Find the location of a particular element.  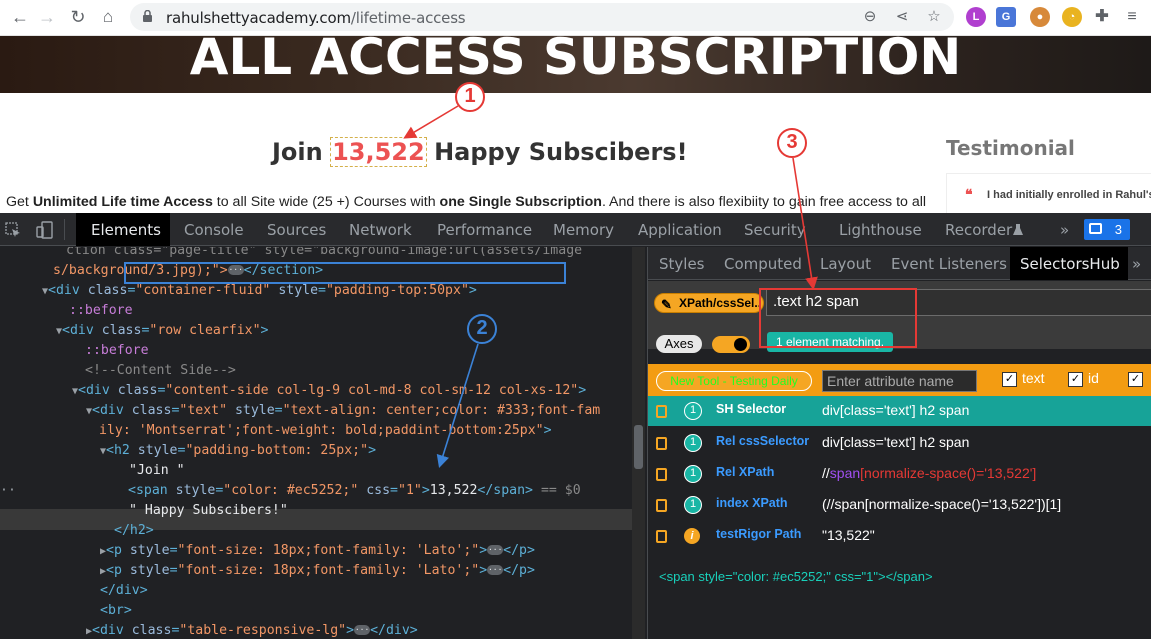

extra-checkbox: ✓ is located at coordinates (1135, 379).